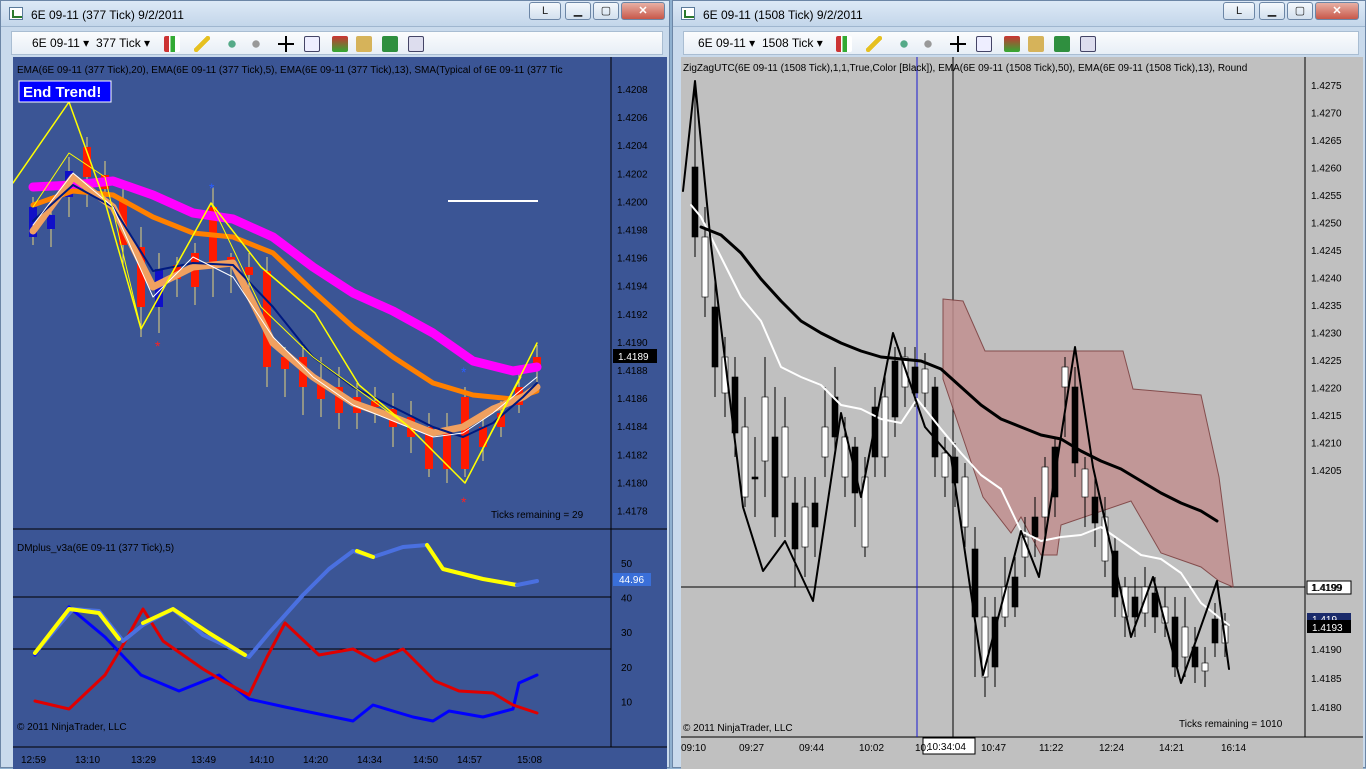 The width and height of the screenshot is (1366, 769). I want to click on window-title: 6E 09-11 (377 Tick) 9/2/2011, so click(107, 15).